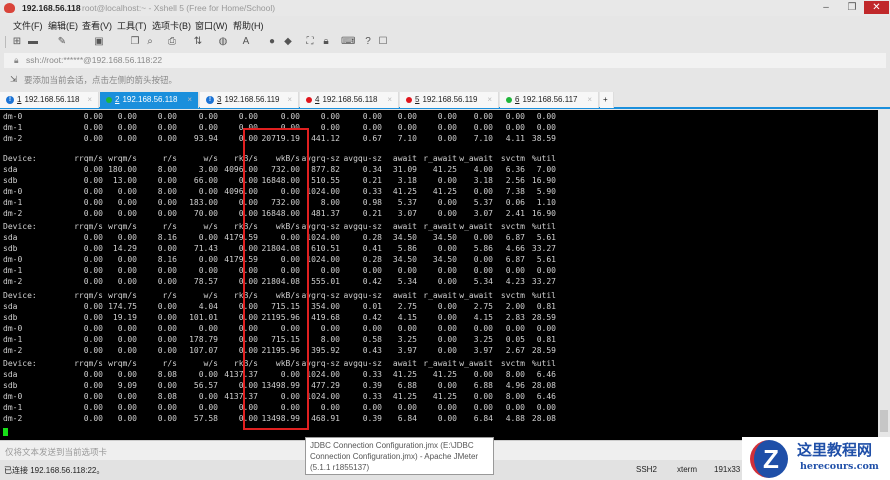 The height and width of the screenshot is (480, 890). Describe the element at coordinates (28, 25) in the screenshot. I see `menu-file: 文件(F)` at that location.